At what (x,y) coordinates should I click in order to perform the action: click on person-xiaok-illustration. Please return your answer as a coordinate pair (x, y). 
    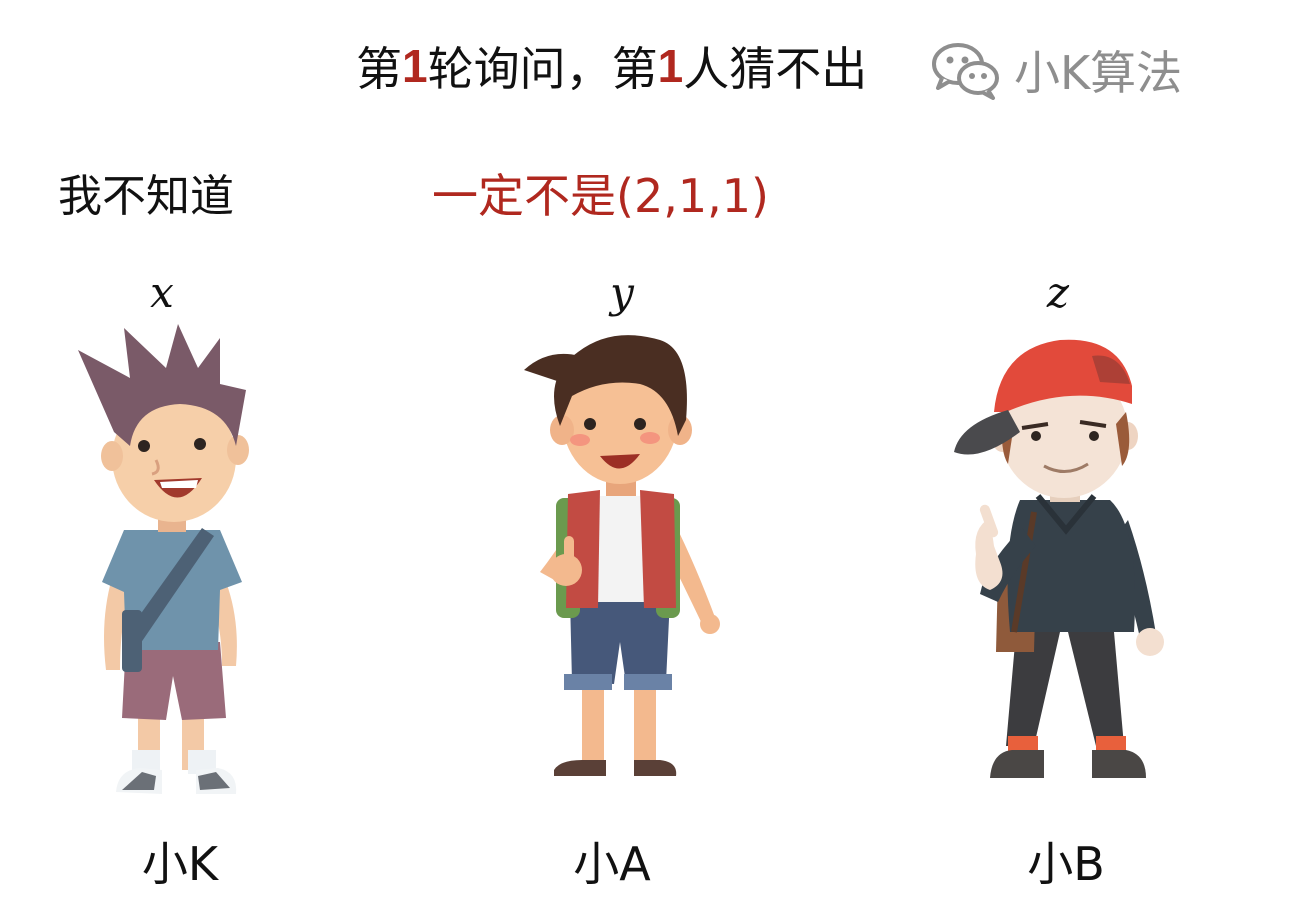
    Looking at the image, I should click on (163, 559).